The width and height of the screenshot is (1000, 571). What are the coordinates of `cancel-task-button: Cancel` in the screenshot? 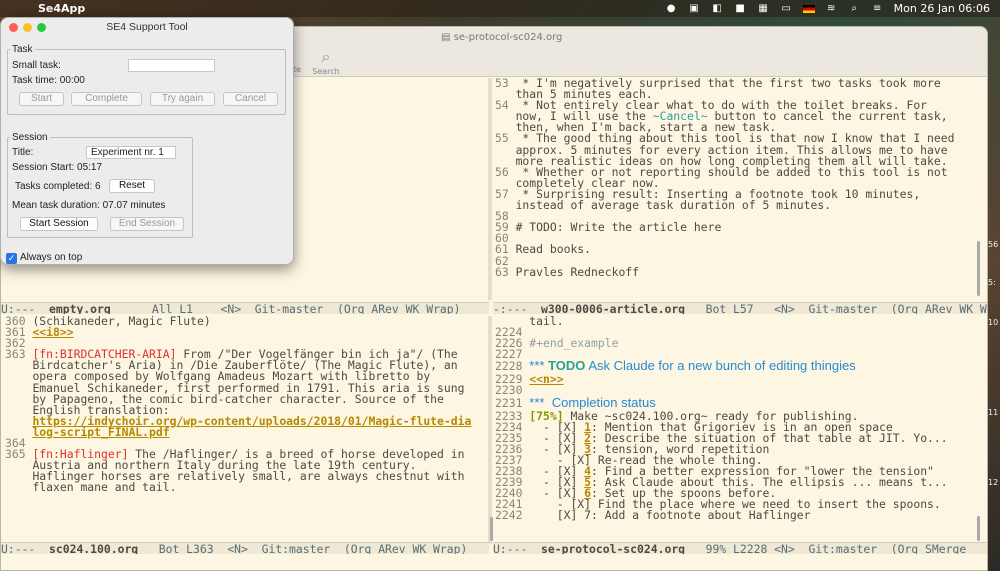 It's located at (250, 99).